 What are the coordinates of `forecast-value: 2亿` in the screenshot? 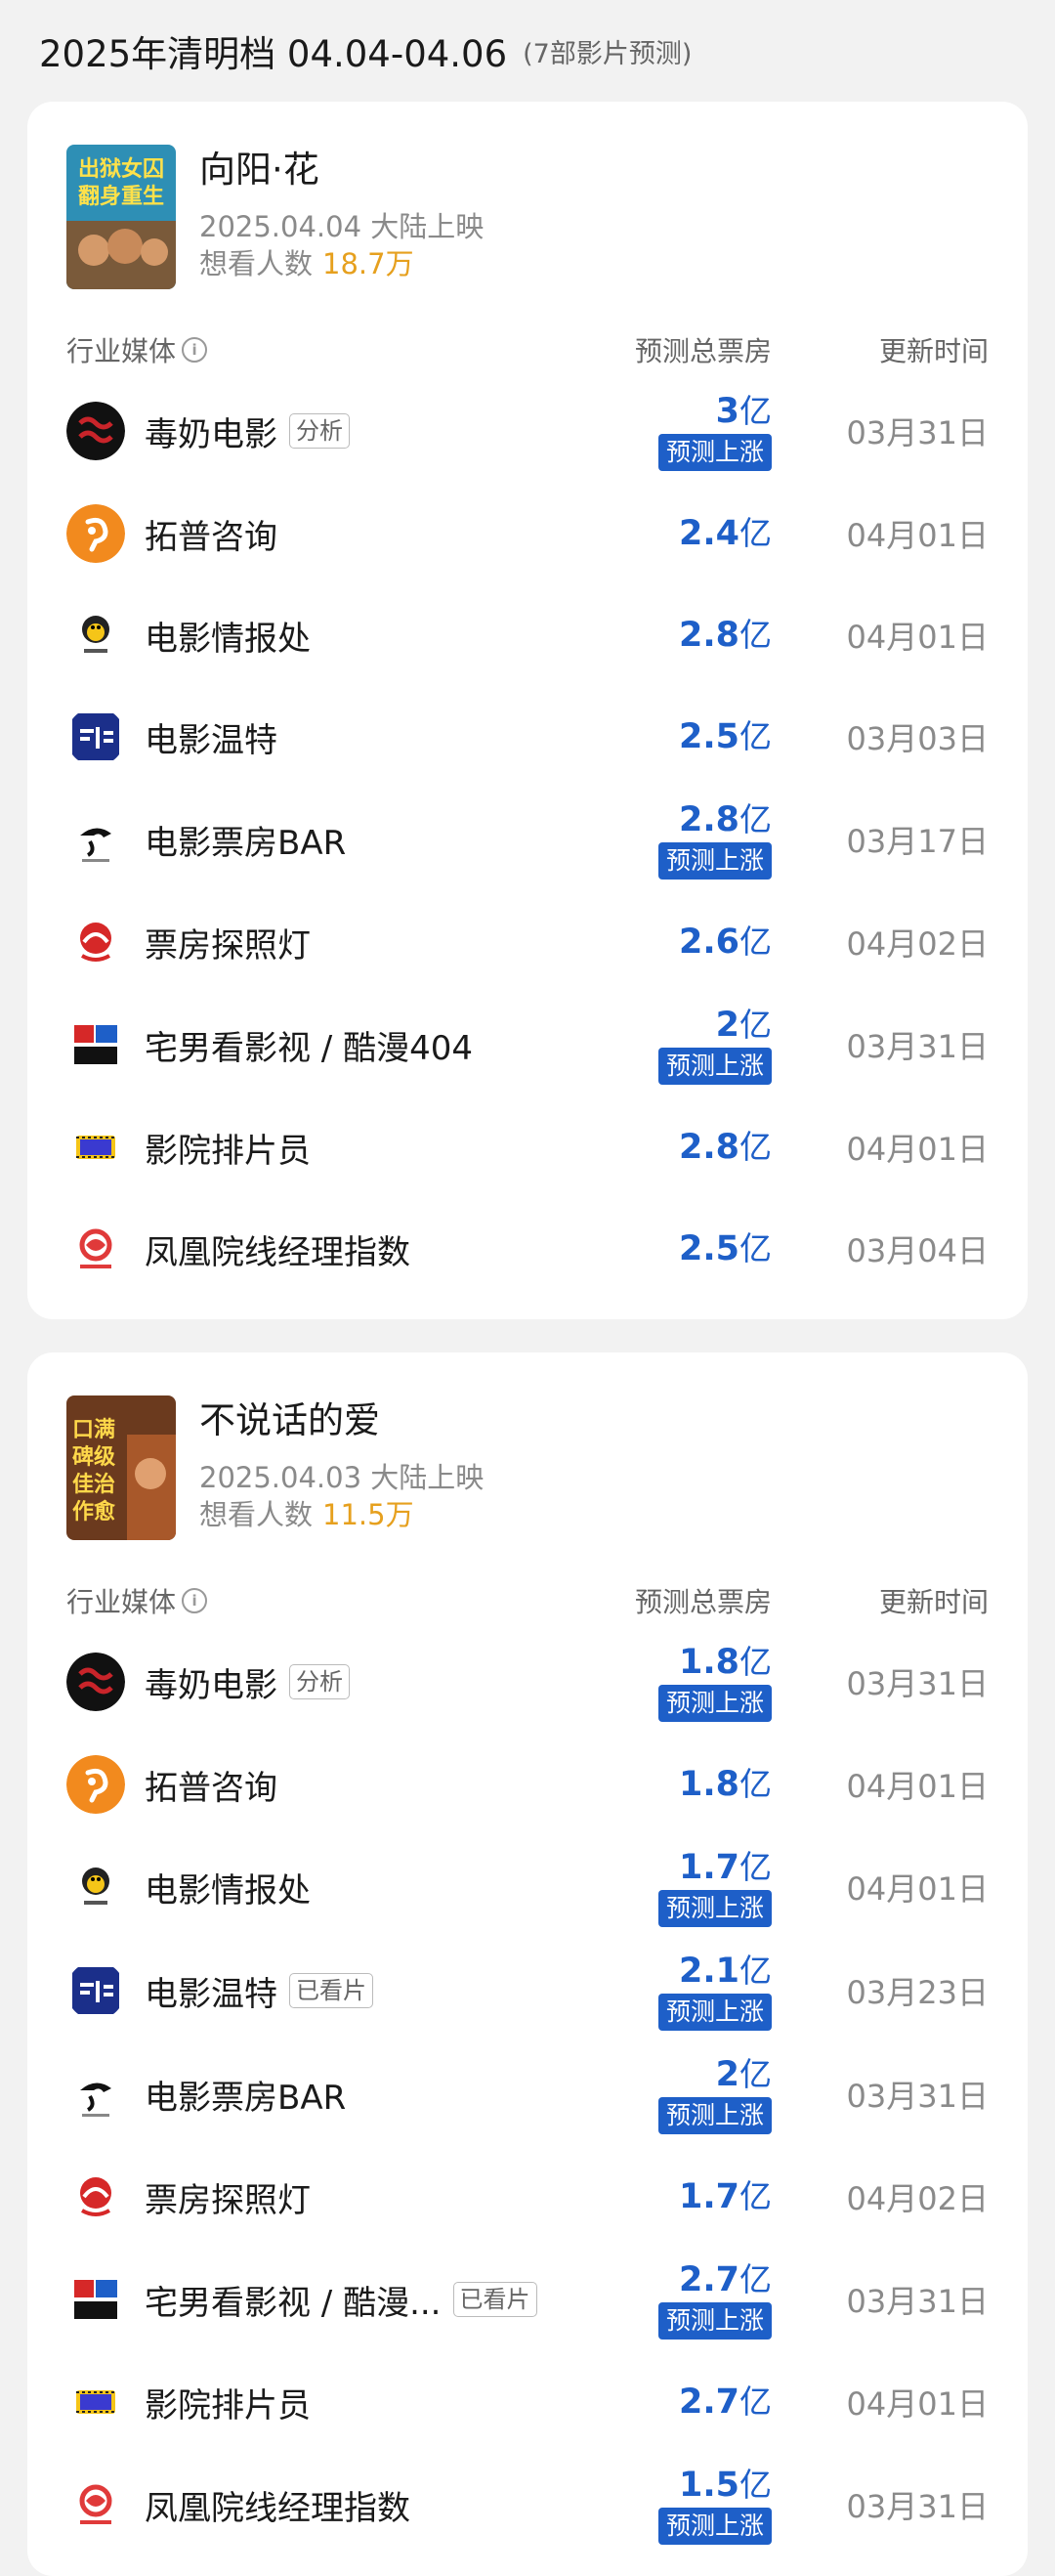 It's located at (744, 2074).